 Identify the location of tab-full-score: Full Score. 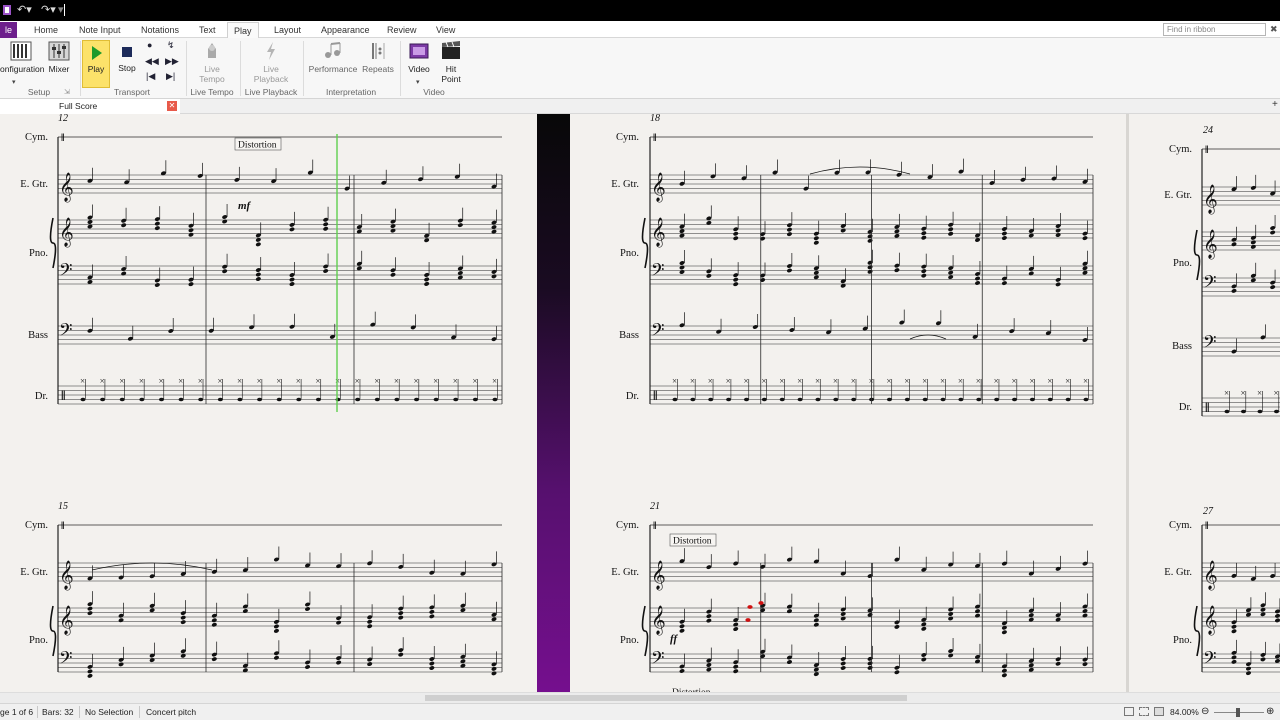
(90, 106).